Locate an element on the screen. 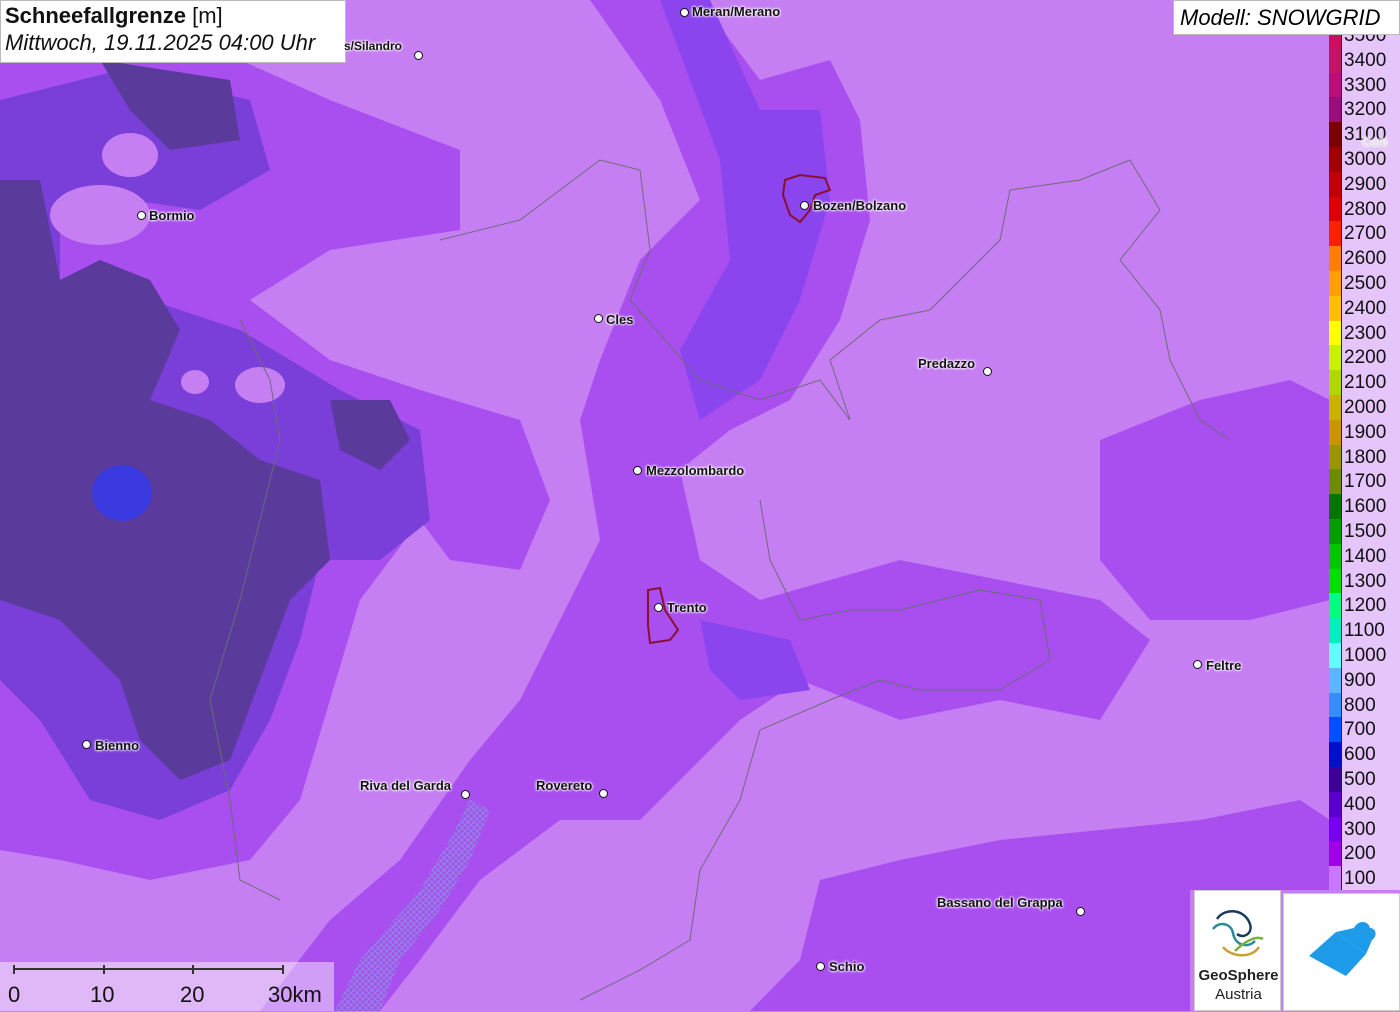 The width and height of the screenshot is (1400, 1012). city-label-cles: Cles is located at coordinates (619, 319).